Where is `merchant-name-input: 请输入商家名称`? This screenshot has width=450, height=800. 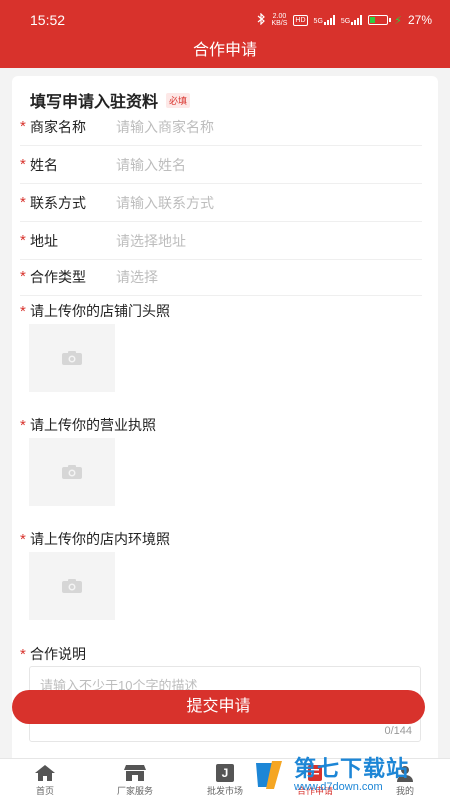 merchant-name-input: 请输入商家名称 is located at coordinates (165, 127).